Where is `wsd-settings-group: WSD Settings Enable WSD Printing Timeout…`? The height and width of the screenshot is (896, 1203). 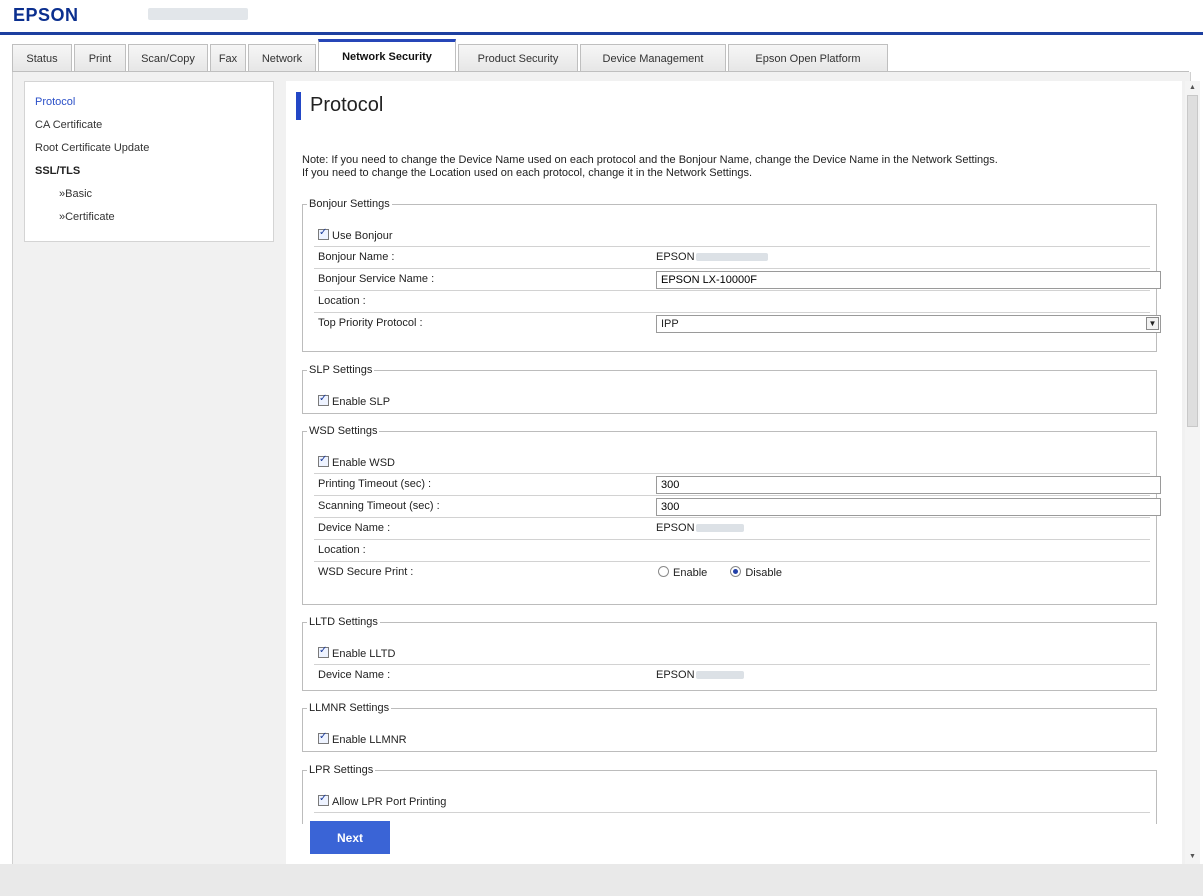
wsd-settings-group: WSD Settings Enable WSD Printing Timeout… is located at coordinates (731, 515).